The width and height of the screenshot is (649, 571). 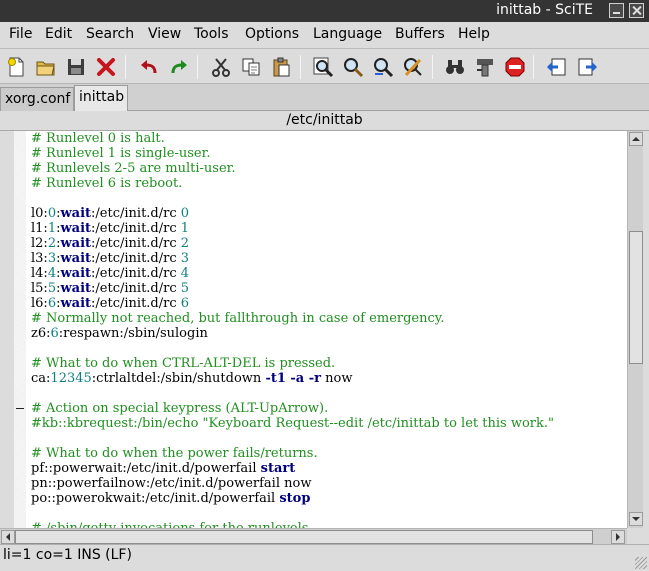 I want to click on code-token: start, so click(x=278, y=468).